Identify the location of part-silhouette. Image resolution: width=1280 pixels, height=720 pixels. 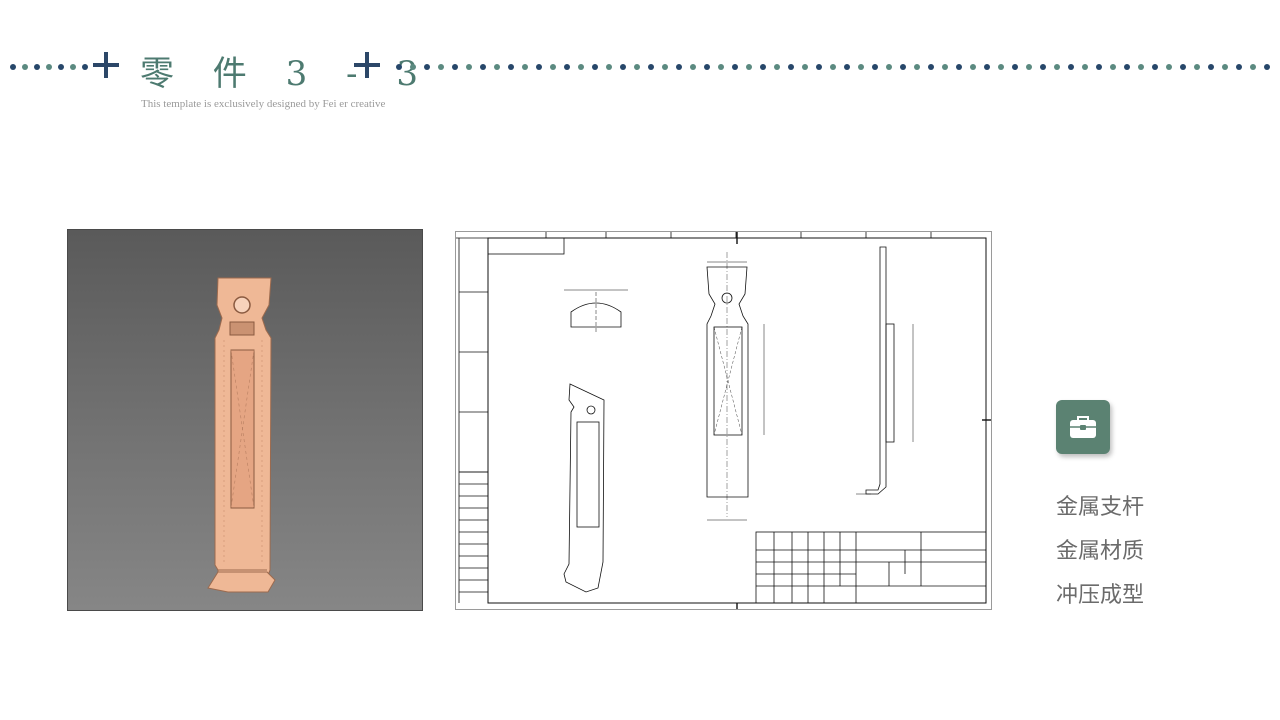
(241, 435).